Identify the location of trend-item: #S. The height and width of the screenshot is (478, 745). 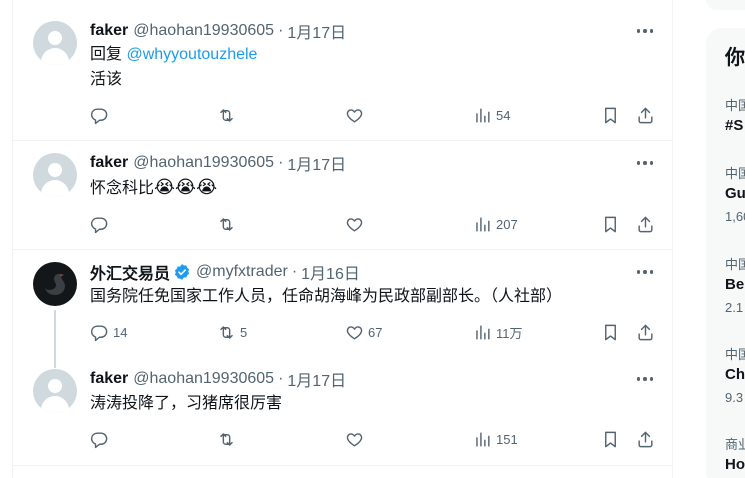
(734, 125).